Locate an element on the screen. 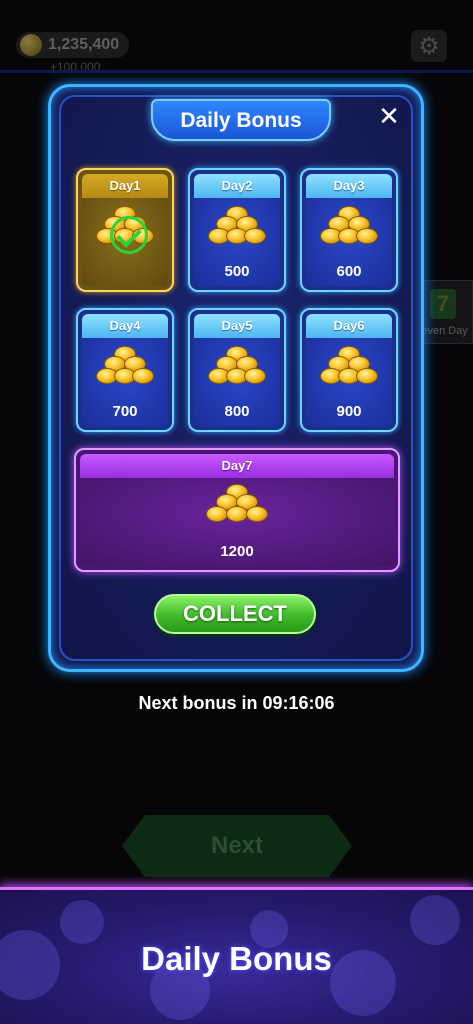 This screenshot has width=473, height=1024. day-card-6: Day6 900 is located at coordinates (349, 370).